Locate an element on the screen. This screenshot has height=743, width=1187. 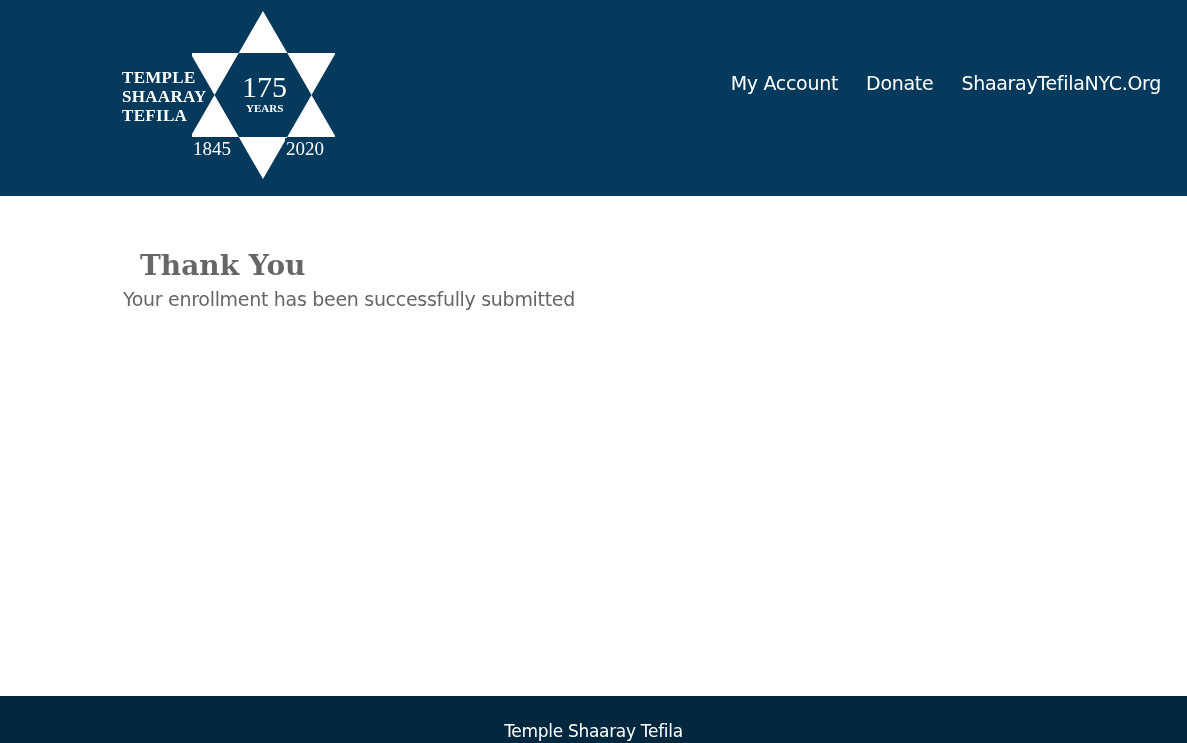
nav-link: ShaarayTefilaNYC.Org is located at coordinates (1061, 83).